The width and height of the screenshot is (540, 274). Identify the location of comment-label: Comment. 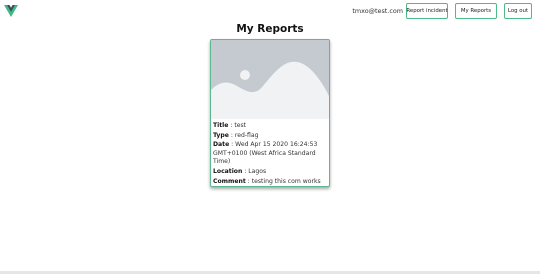
(229, 181).